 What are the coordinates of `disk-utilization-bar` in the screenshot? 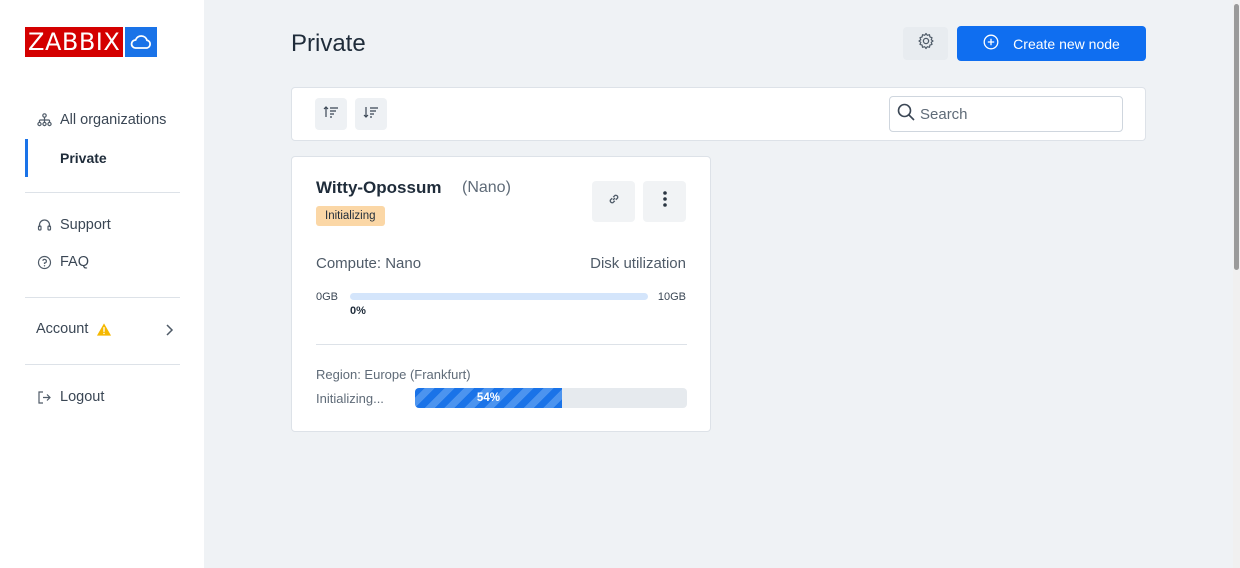 It's located at (499, 296).